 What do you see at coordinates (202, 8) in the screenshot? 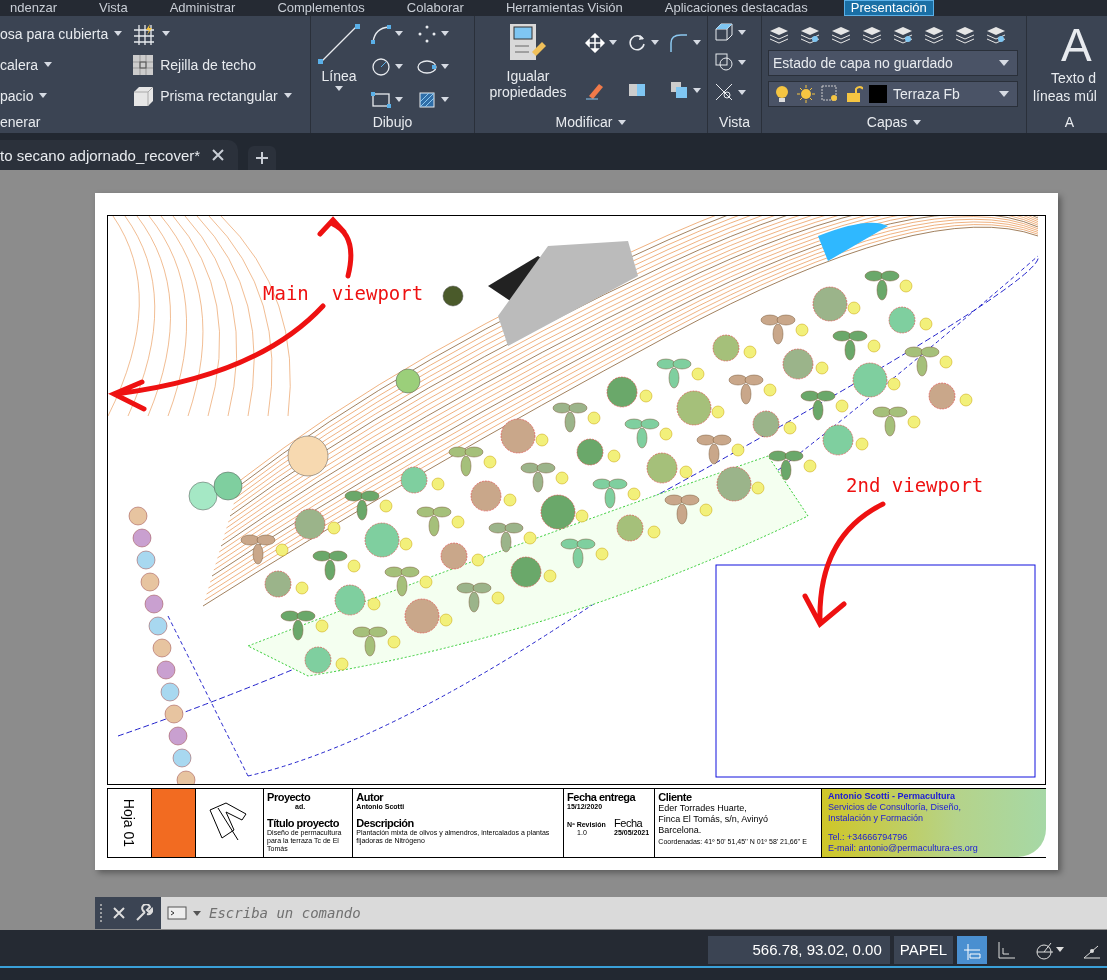
I see `ribbon-tab: Administrar` at bounding box center [202, 8].